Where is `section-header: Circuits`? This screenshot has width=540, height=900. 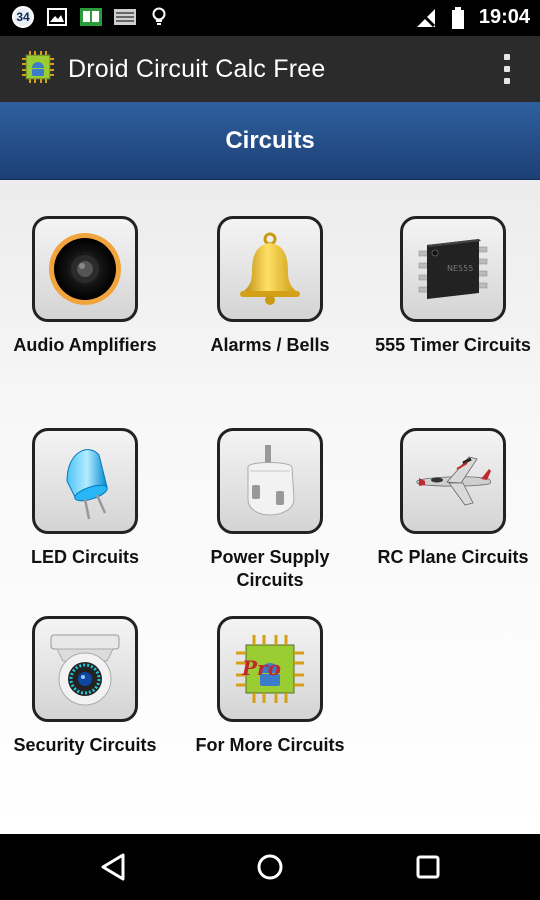
section-header: Circuits is located at coordinates (270, 141).